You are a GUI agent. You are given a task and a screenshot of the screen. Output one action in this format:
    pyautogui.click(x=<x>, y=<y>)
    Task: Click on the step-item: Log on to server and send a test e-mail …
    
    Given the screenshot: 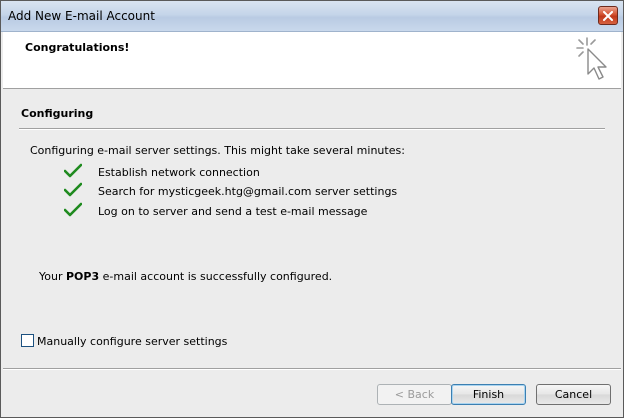 What is the action you would take?
    pyautogui.click(x=264, y=211)
    